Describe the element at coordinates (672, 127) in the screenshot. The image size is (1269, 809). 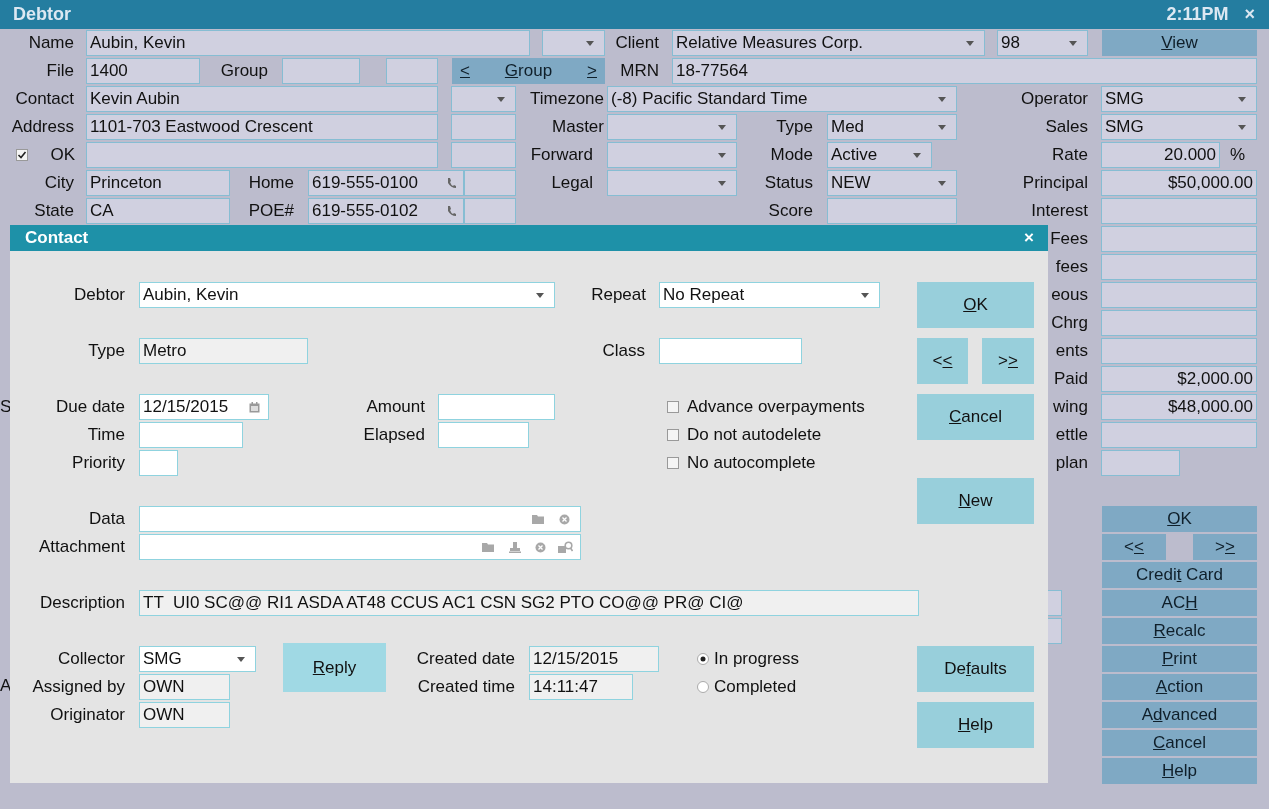
I see `master-dropdown` at that location.